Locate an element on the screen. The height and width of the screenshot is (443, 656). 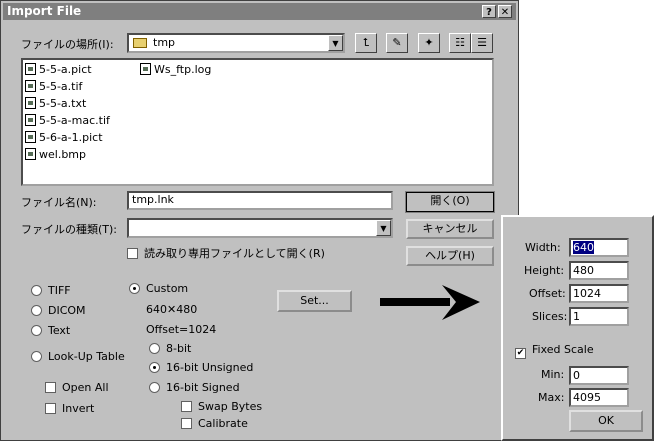
calibrate-checkbox is located at coordinates (186, 423).